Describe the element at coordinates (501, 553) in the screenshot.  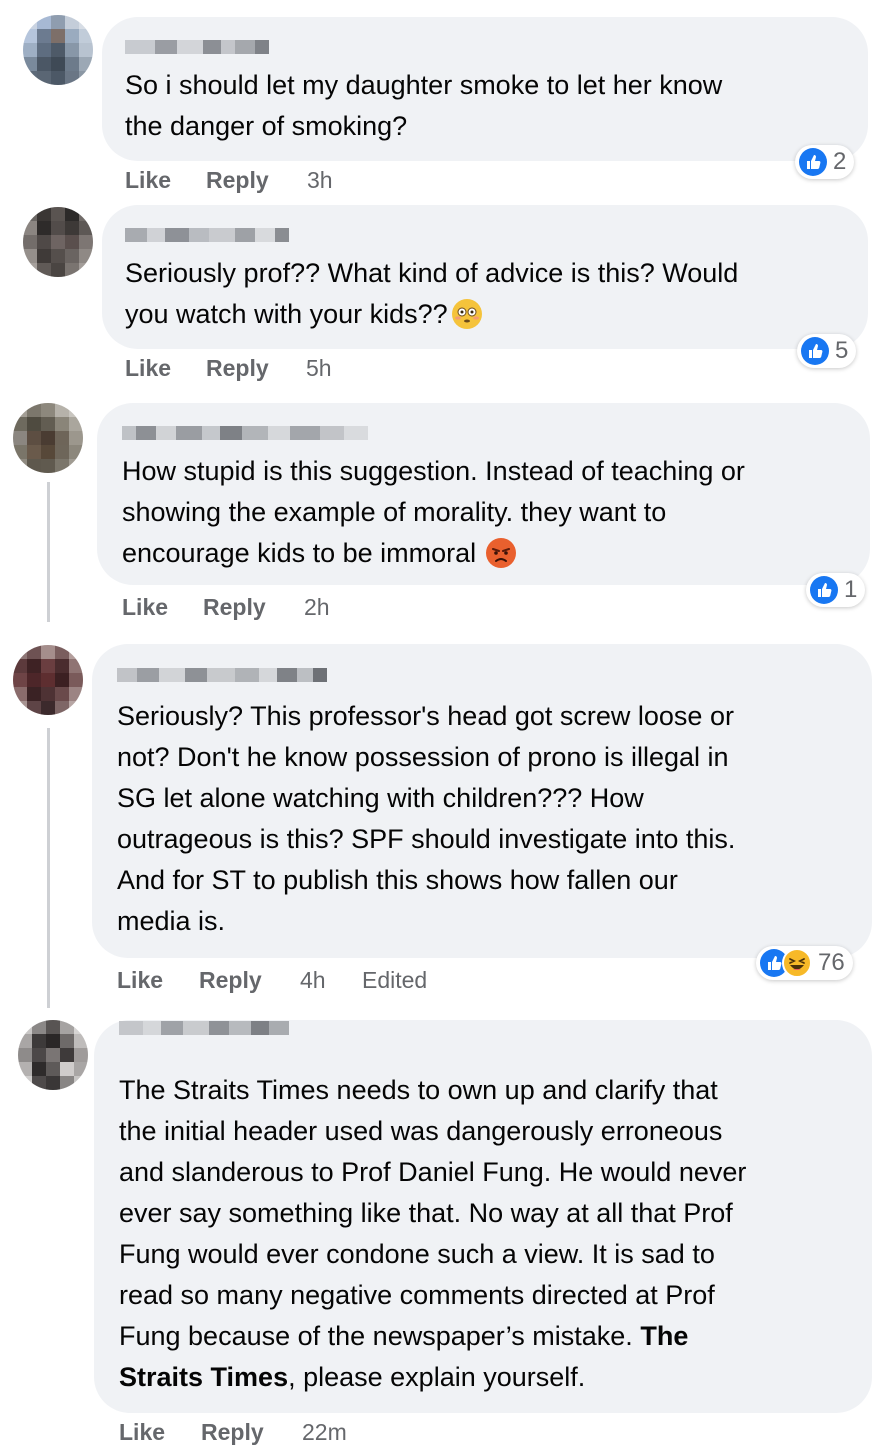
I see `angry-face-emoji` at that location.